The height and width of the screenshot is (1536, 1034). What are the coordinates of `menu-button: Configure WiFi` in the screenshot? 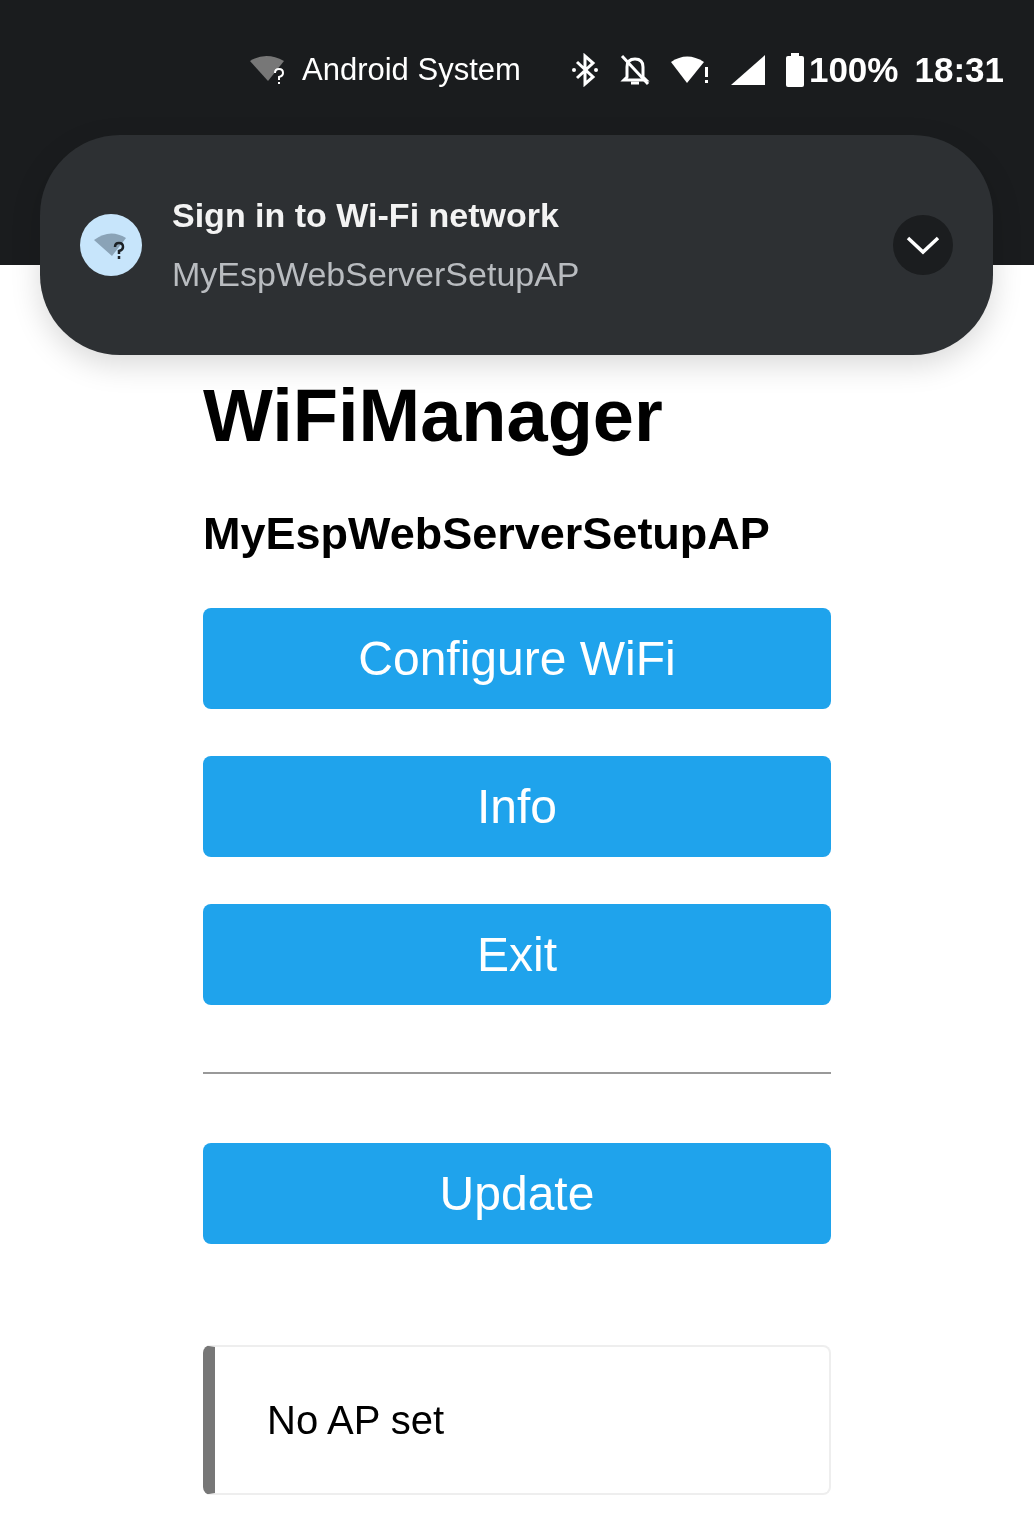 It's located at (517, 658).